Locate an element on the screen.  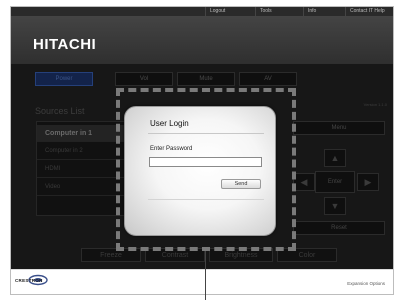
expansion-options-link: Expansion Options is located at coordinates (366, 283).